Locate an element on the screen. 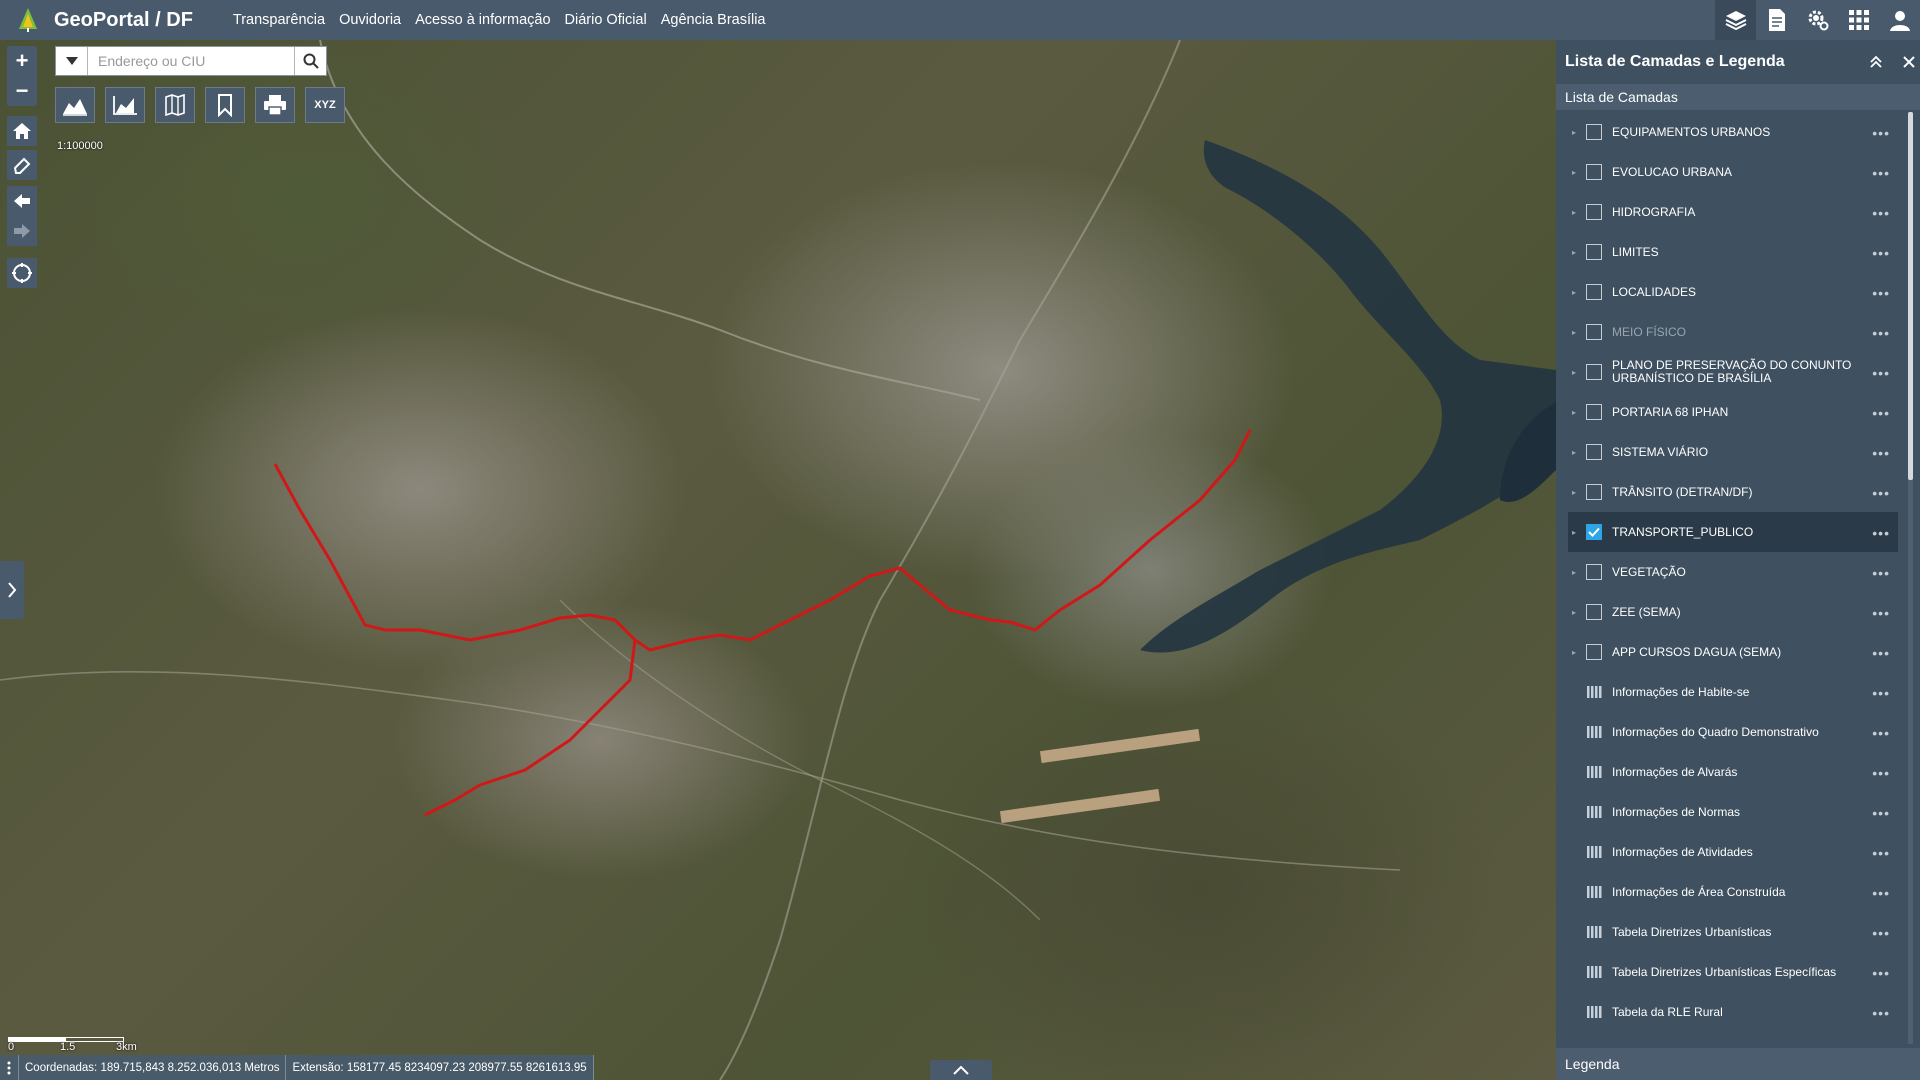 The image size is (1920, 1080). zoom-in-button: + is located at coordinates (22, 61).